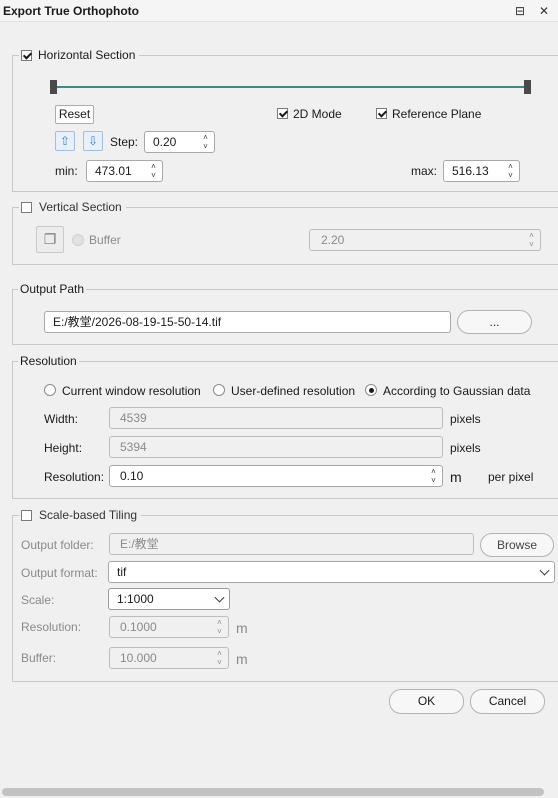  I want to click on step-label: Step:, so click(124, 142).